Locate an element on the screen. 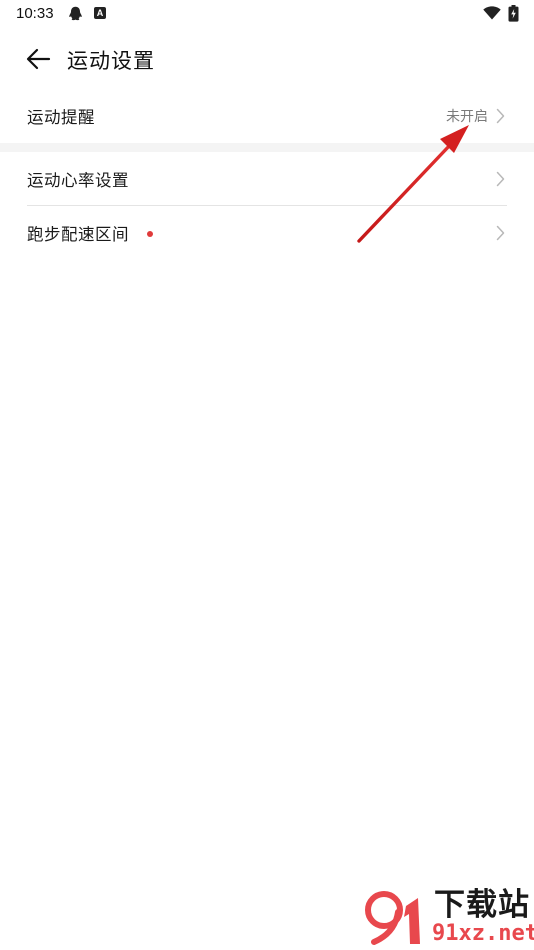 This screenshot has height=950, width=534. page-title: 运动设置 is located at coordinates (111, 61).